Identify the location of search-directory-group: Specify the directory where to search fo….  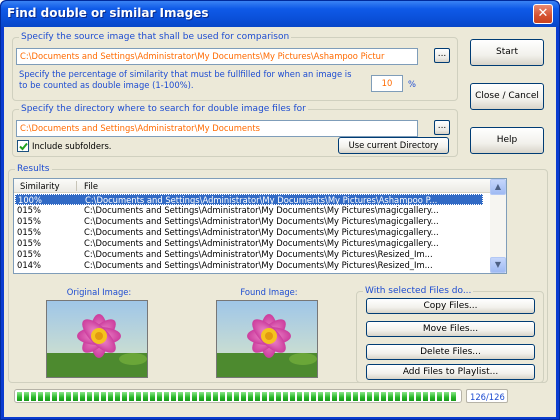
(235, 130).